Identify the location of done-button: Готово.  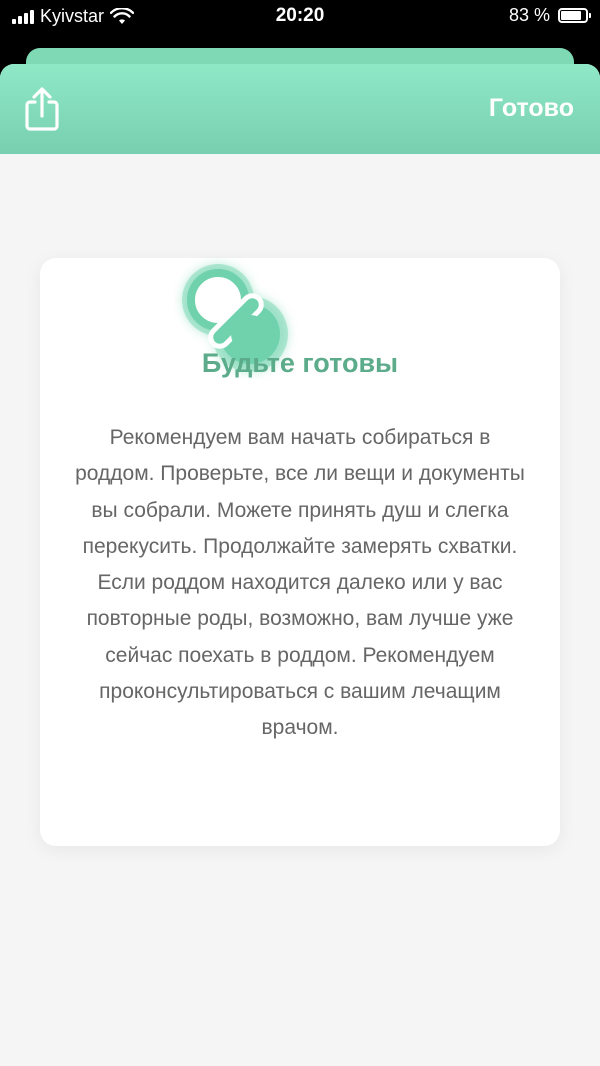
(531, 108).